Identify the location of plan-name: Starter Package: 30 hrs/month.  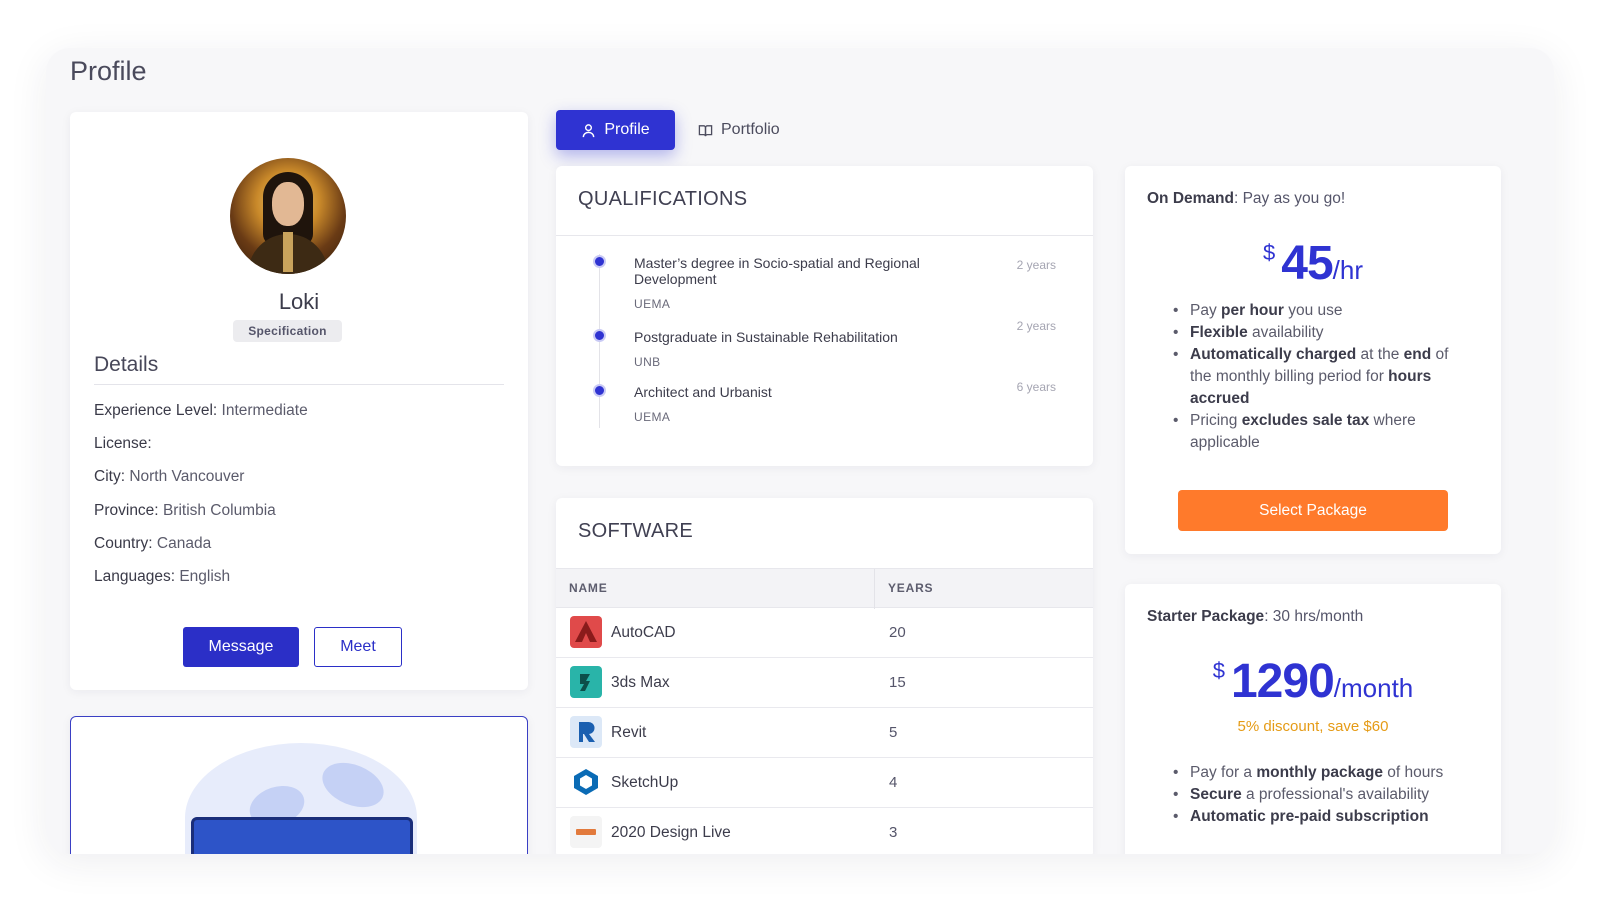
(1255, 616).